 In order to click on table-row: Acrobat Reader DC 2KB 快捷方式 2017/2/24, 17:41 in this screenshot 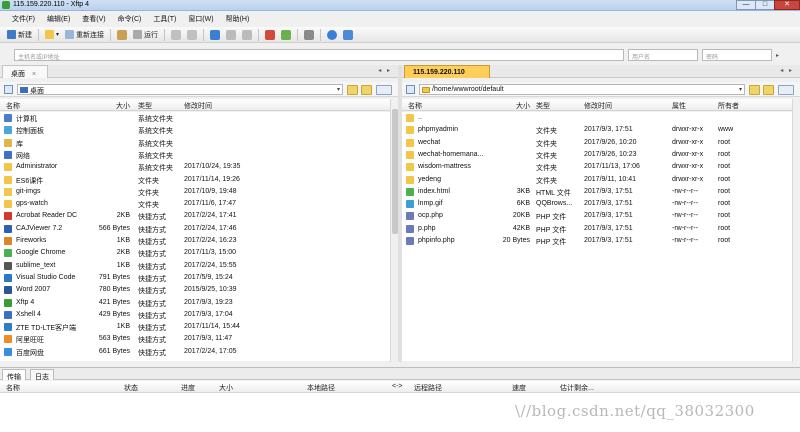, I will do `click(195, 216)`.